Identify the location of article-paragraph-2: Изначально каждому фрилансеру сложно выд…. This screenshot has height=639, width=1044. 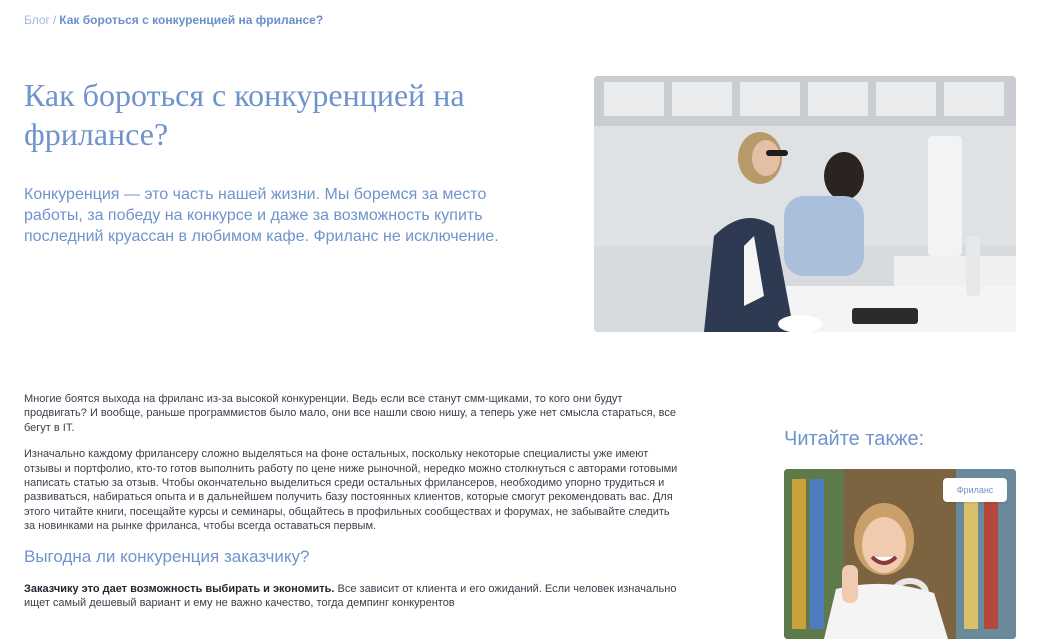
(351, 490).